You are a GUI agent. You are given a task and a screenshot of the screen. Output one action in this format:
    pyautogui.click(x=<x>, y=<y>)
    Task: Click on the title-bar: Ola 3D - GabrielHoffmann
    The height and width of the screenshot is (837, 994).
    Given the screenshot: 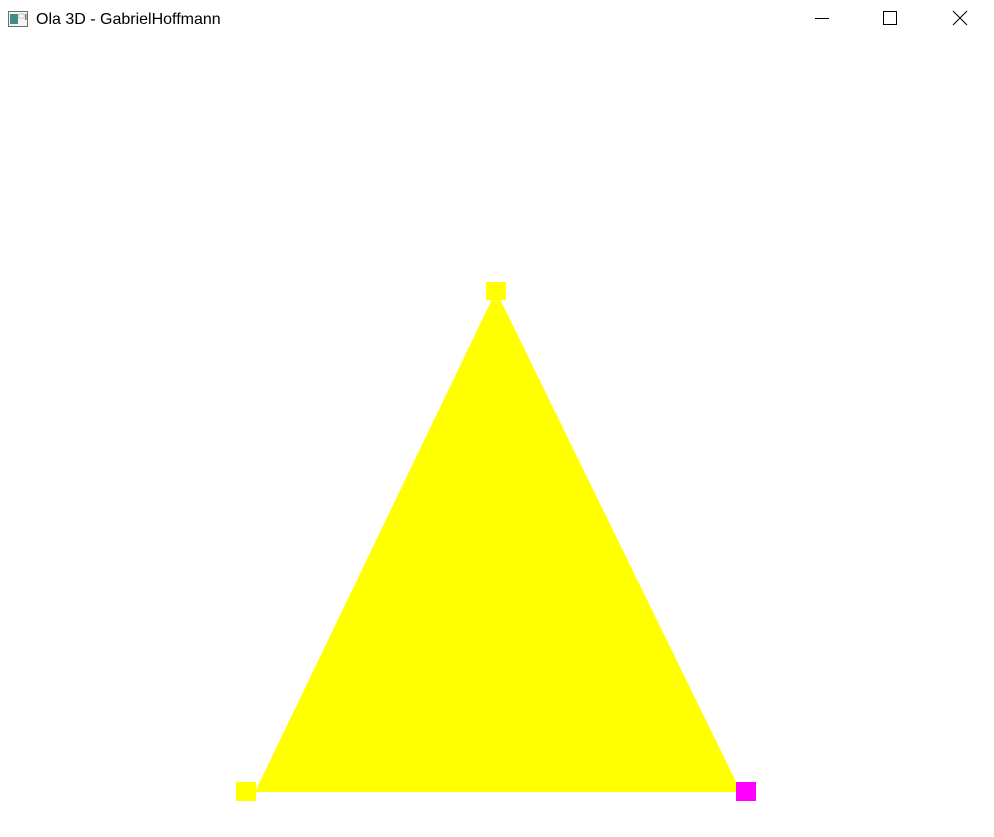 What is the action you would take?
    pyautogui.click(x=497, y=20)
    